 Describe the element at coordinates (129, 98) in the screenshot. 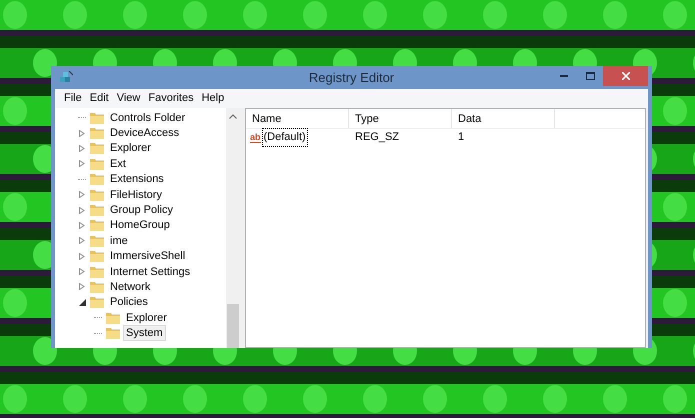

I see `menu-item: View` at that location.